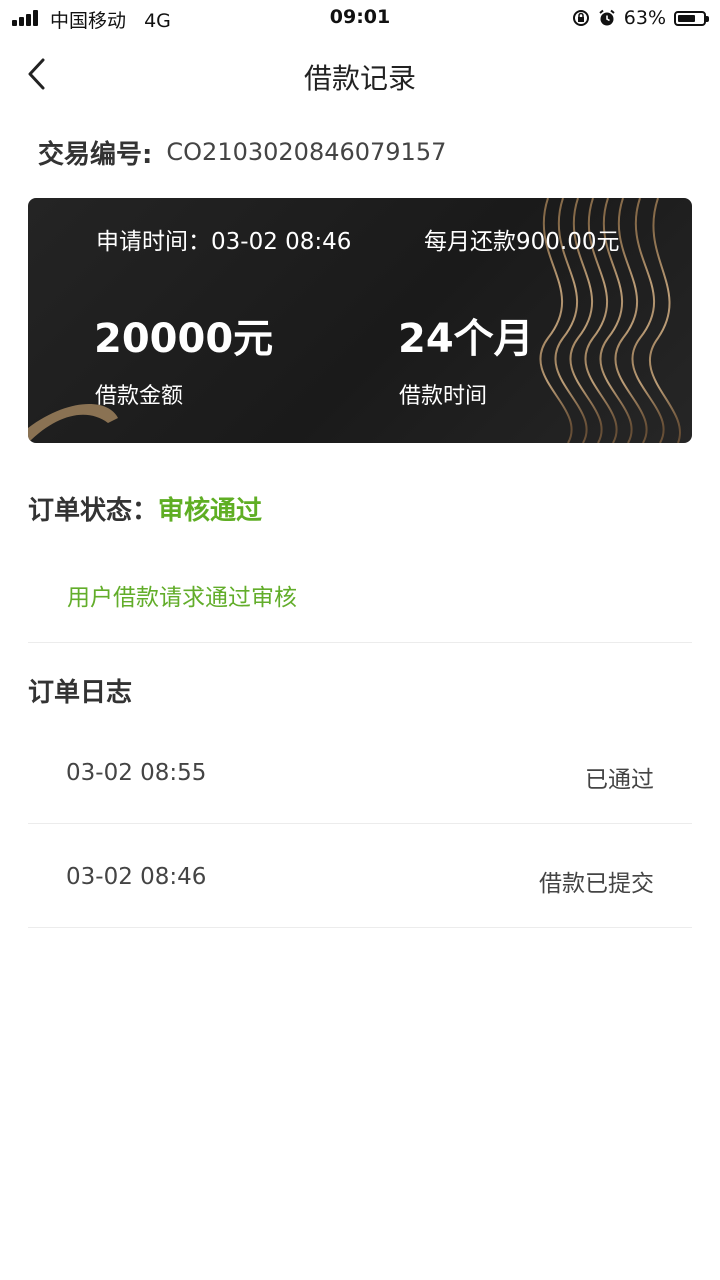  Describe the element at coordinates (522, 242) in the screenshot. I see `monthly-repayment: 每月还款900.00元` at that location.